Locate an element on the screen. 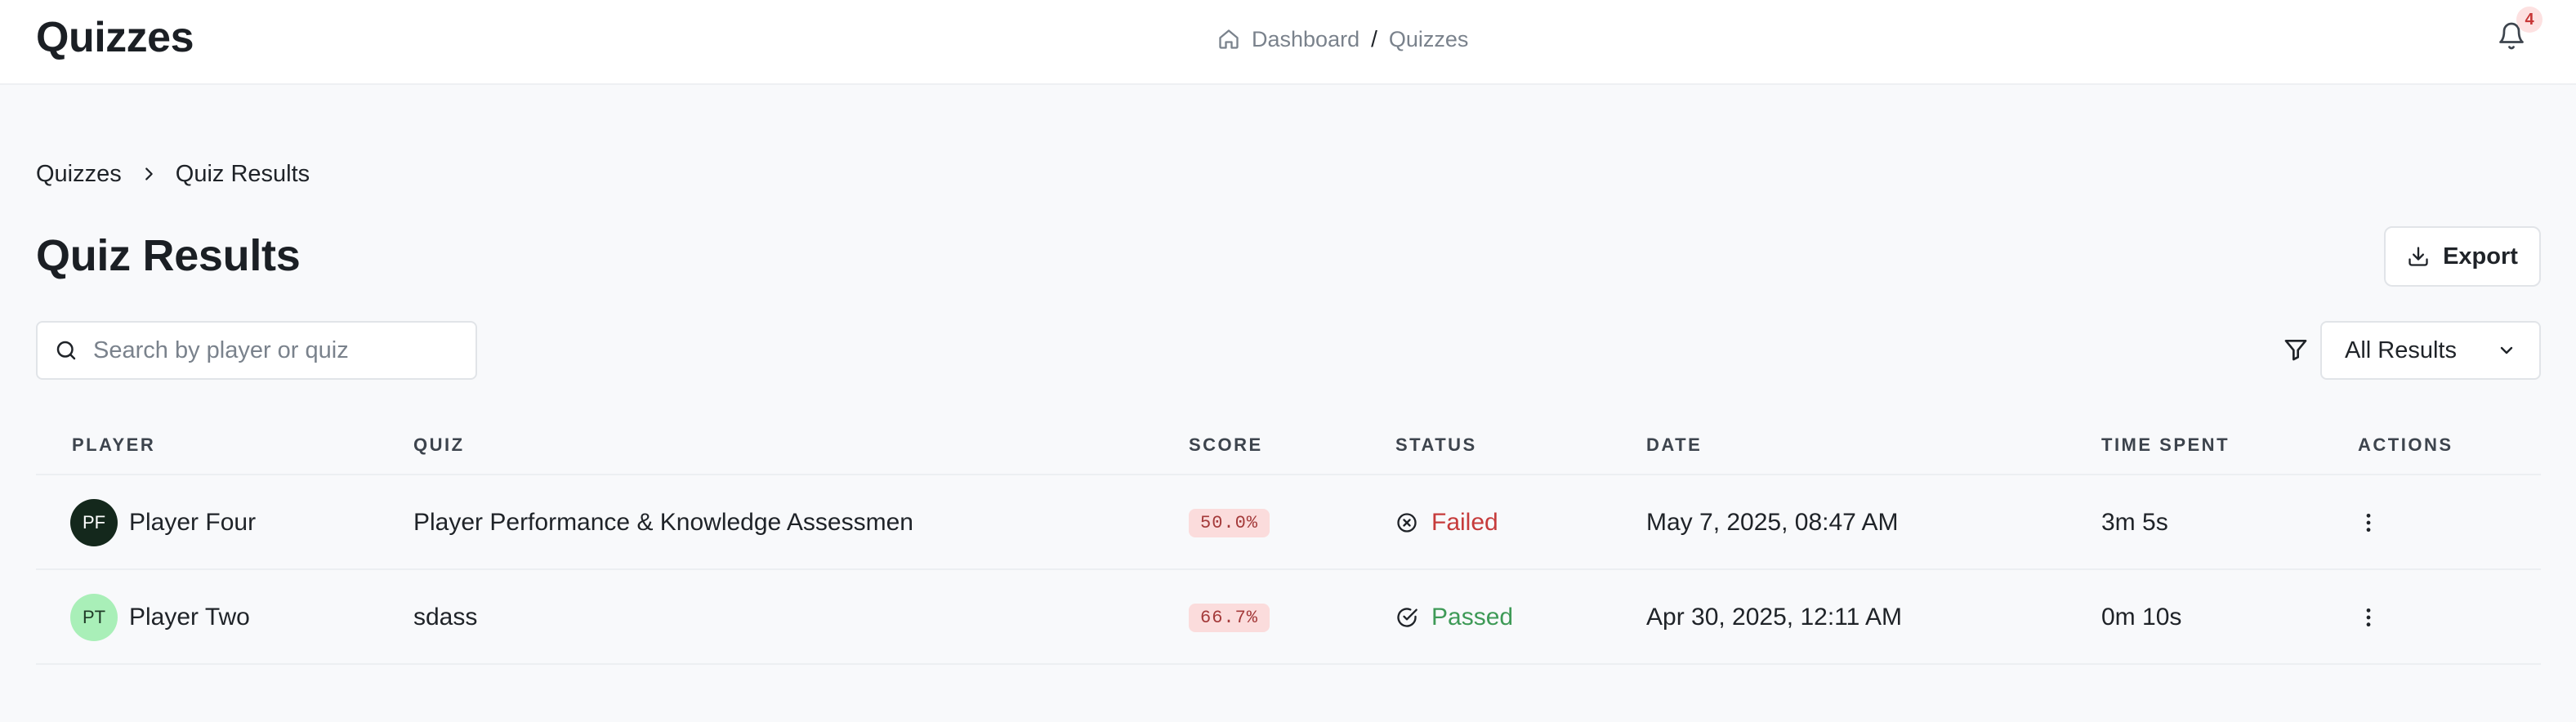 The height and width of the screenshot is (722, 2576). export-button: Export is located at coordinates (2463, 256).